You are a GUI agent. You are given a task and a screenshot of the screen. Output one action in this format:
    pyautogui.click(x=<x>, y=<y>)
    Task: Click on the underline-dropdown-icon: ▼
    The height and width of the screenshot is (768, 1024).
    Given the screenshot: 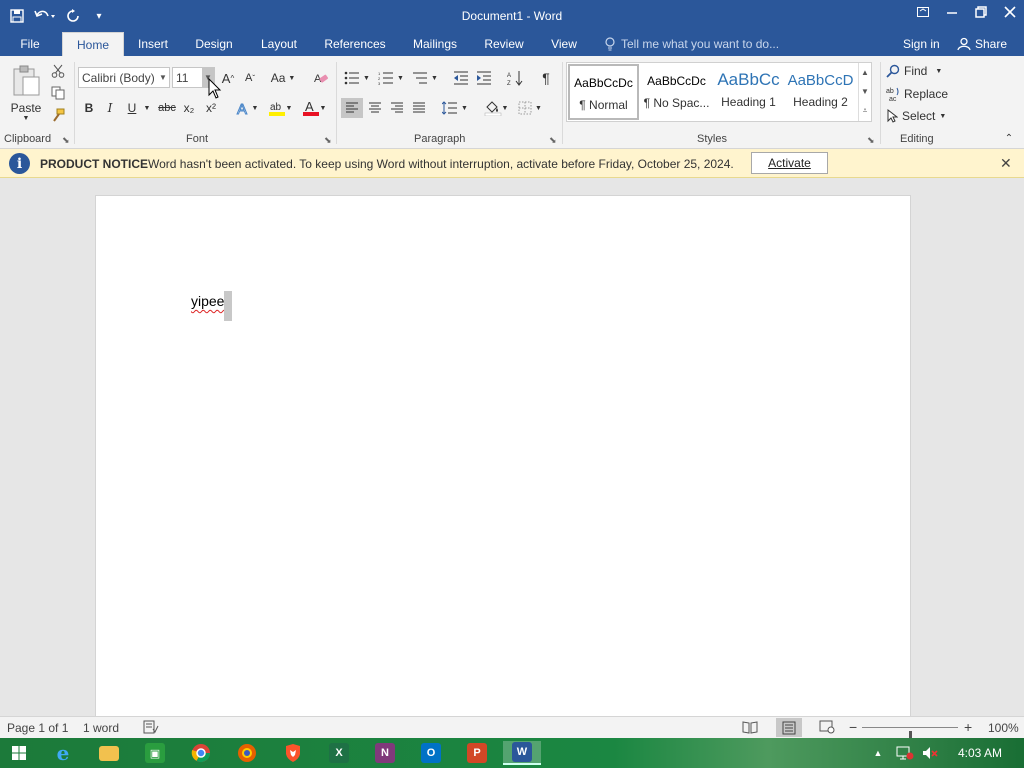 What is the action you would take?
    pyautogui.click(x=147, y=108)
    